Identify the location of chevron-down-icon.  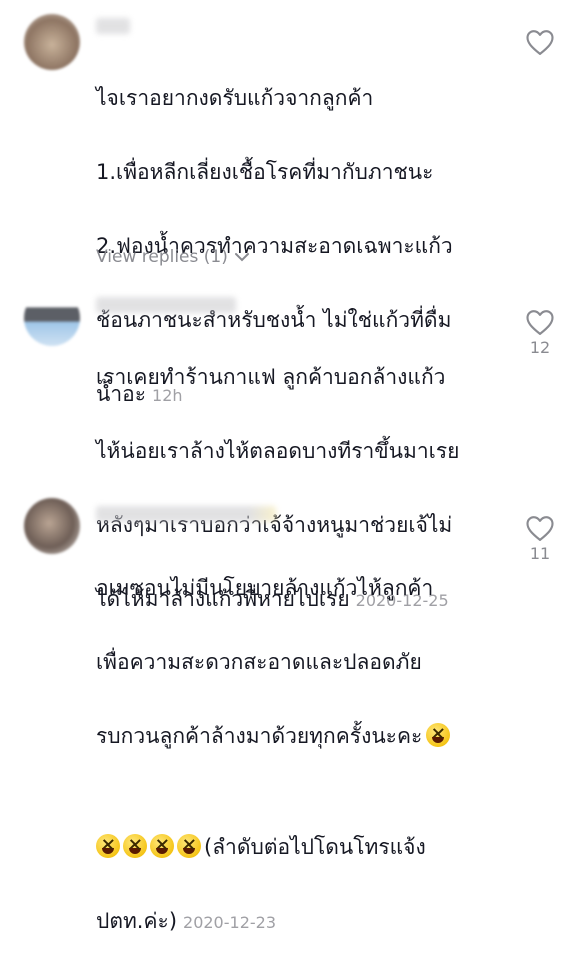
(241, 257).